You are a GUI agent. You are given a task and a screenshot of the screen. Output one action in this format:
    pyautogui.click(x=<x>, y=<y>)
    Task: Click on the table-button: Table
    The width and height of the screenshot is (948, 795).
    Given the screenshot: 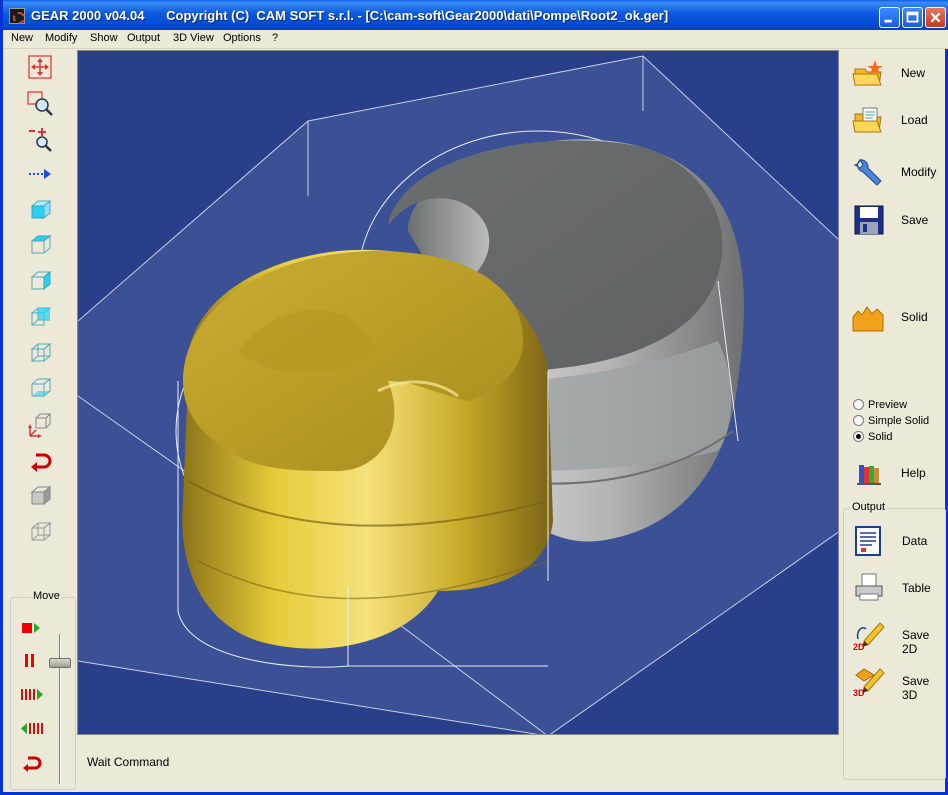 What is the action you would take?
    pyautogui.click(x=896, y=588)
    